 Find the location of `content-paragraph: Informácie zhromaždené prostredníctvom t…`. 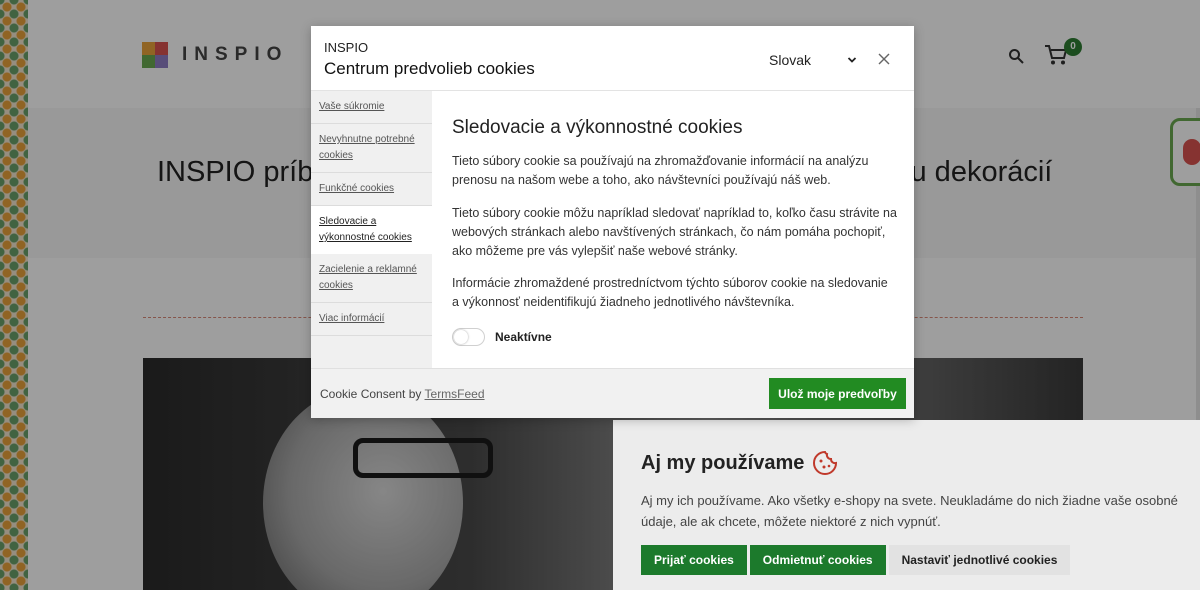

content-paragraph: Informácie zhromaždené prostredníctvom t… is located at coordinates (670, 292).